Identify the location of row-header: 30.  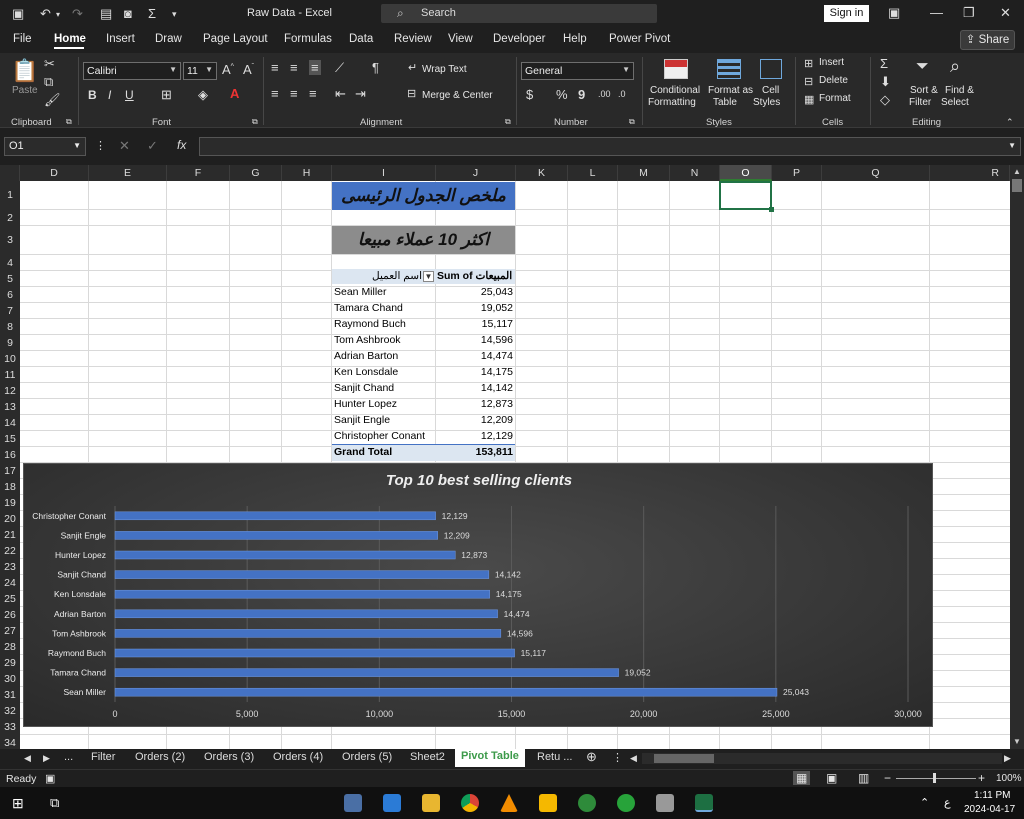
(10, 679).